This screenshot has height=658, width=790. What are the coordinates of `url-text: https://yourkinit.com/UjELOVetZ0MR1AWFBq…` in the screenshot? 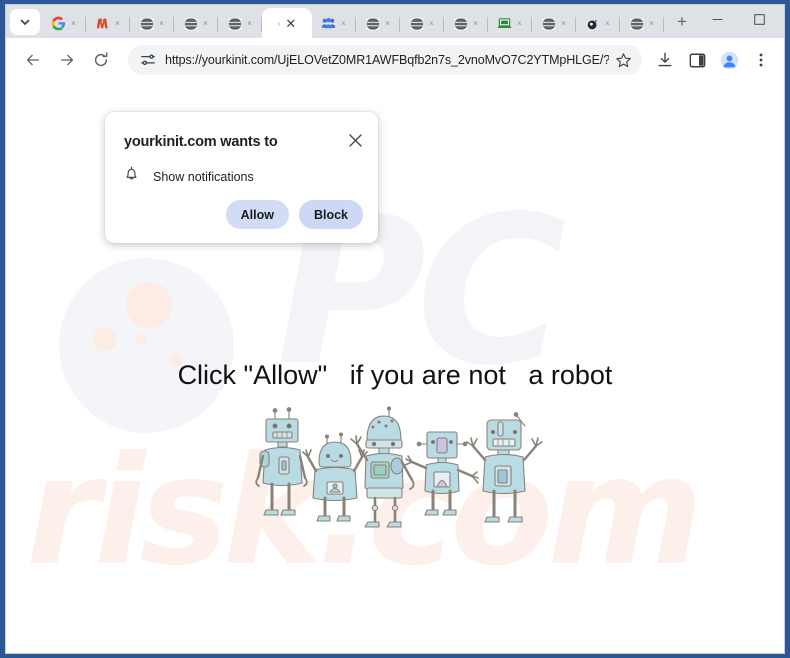 It's located at (387, 60).